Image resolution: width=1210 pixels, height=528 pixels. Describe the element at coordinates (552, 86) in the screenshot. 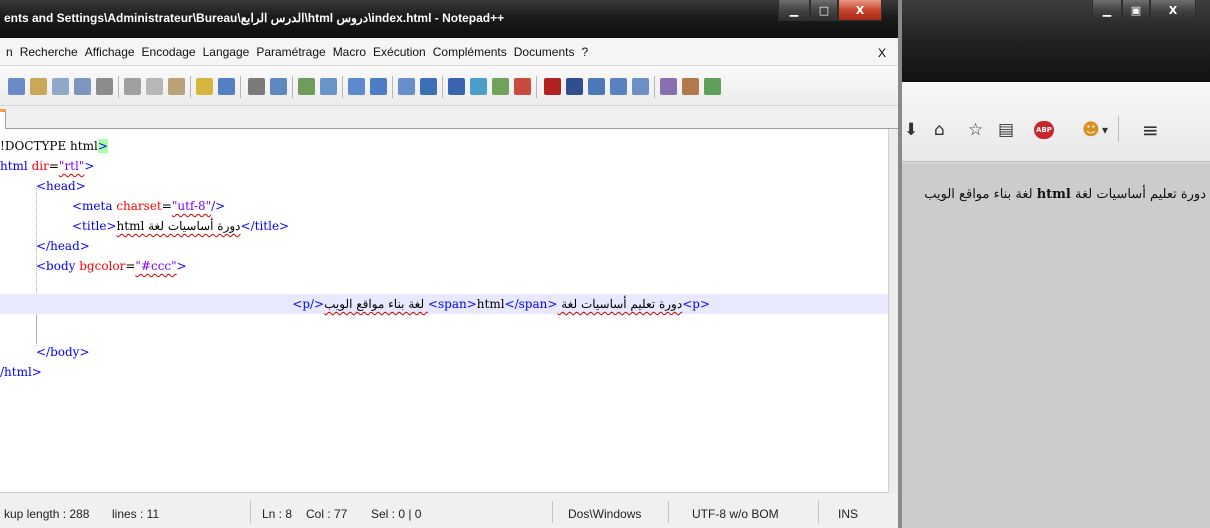

I see `record-macro-icon` at that location.